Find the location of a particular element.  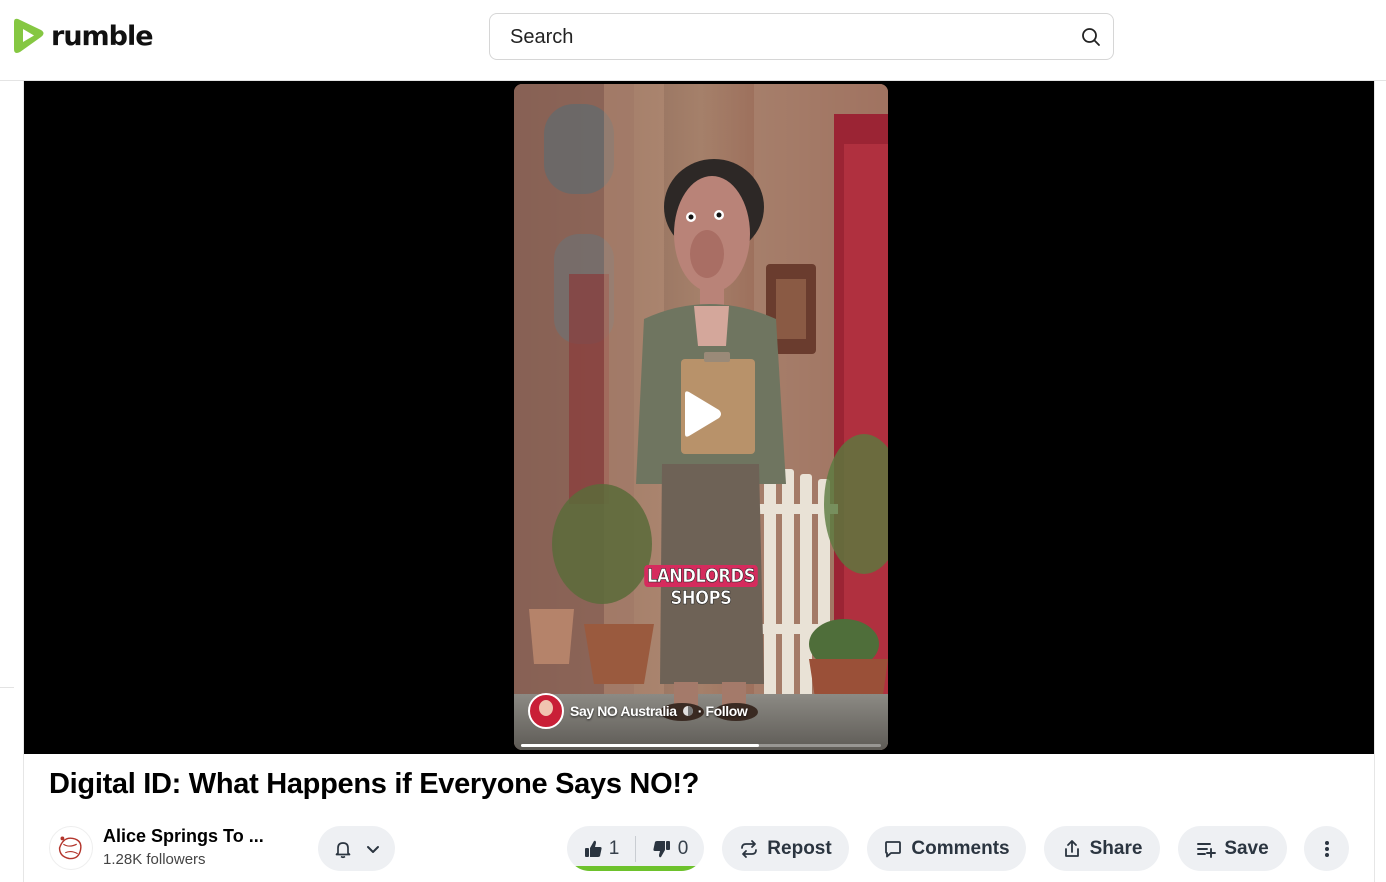

more-vertical-icon is located at coordinates (1326, 848).